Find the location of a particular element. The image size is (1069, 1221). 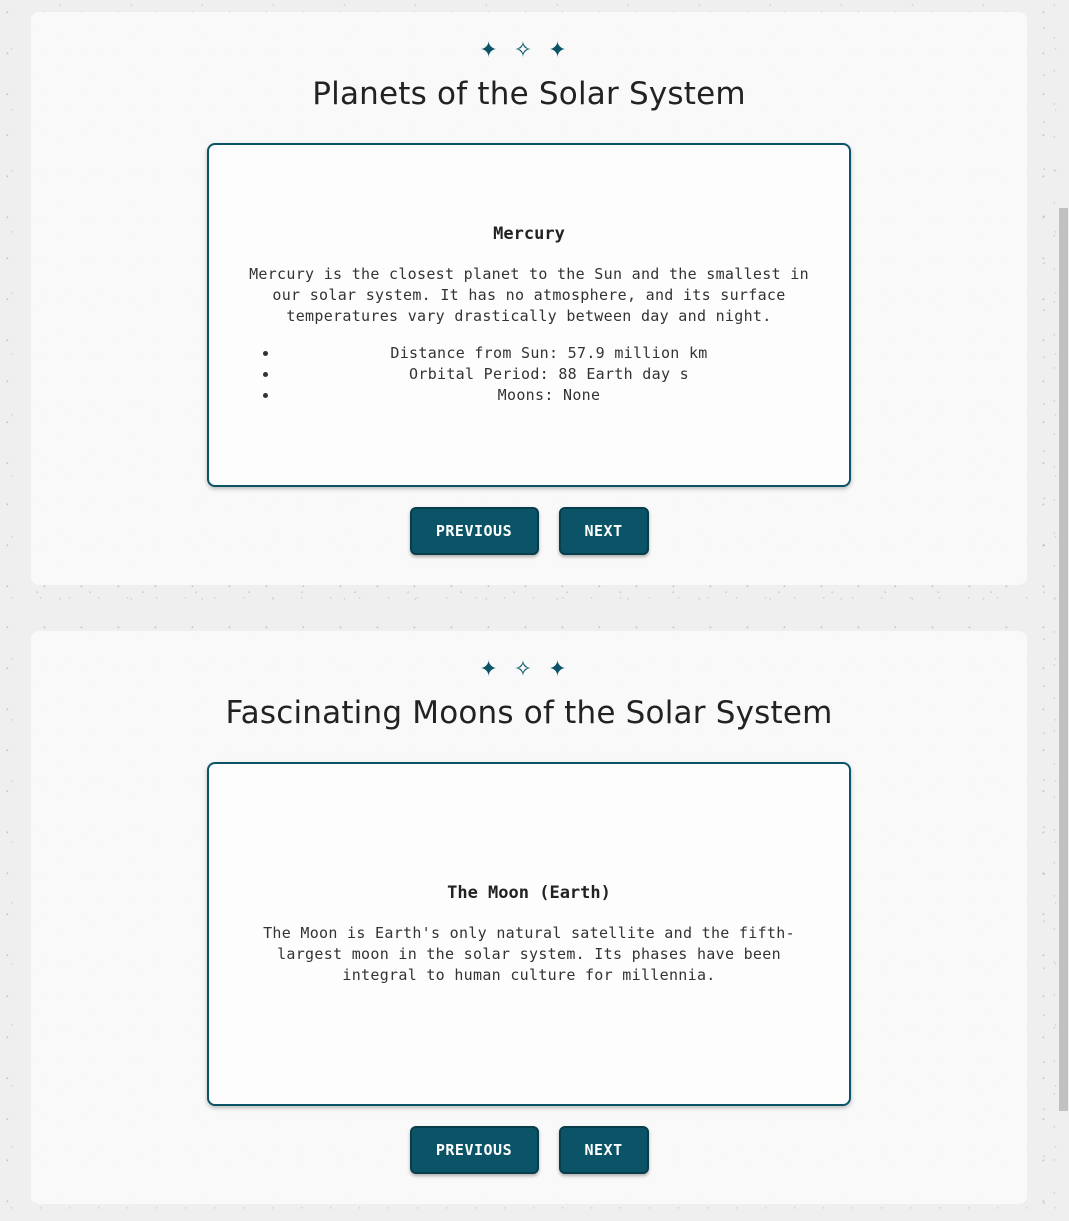

next-moon-button: NEXT is located at coordinates (603, 1150).